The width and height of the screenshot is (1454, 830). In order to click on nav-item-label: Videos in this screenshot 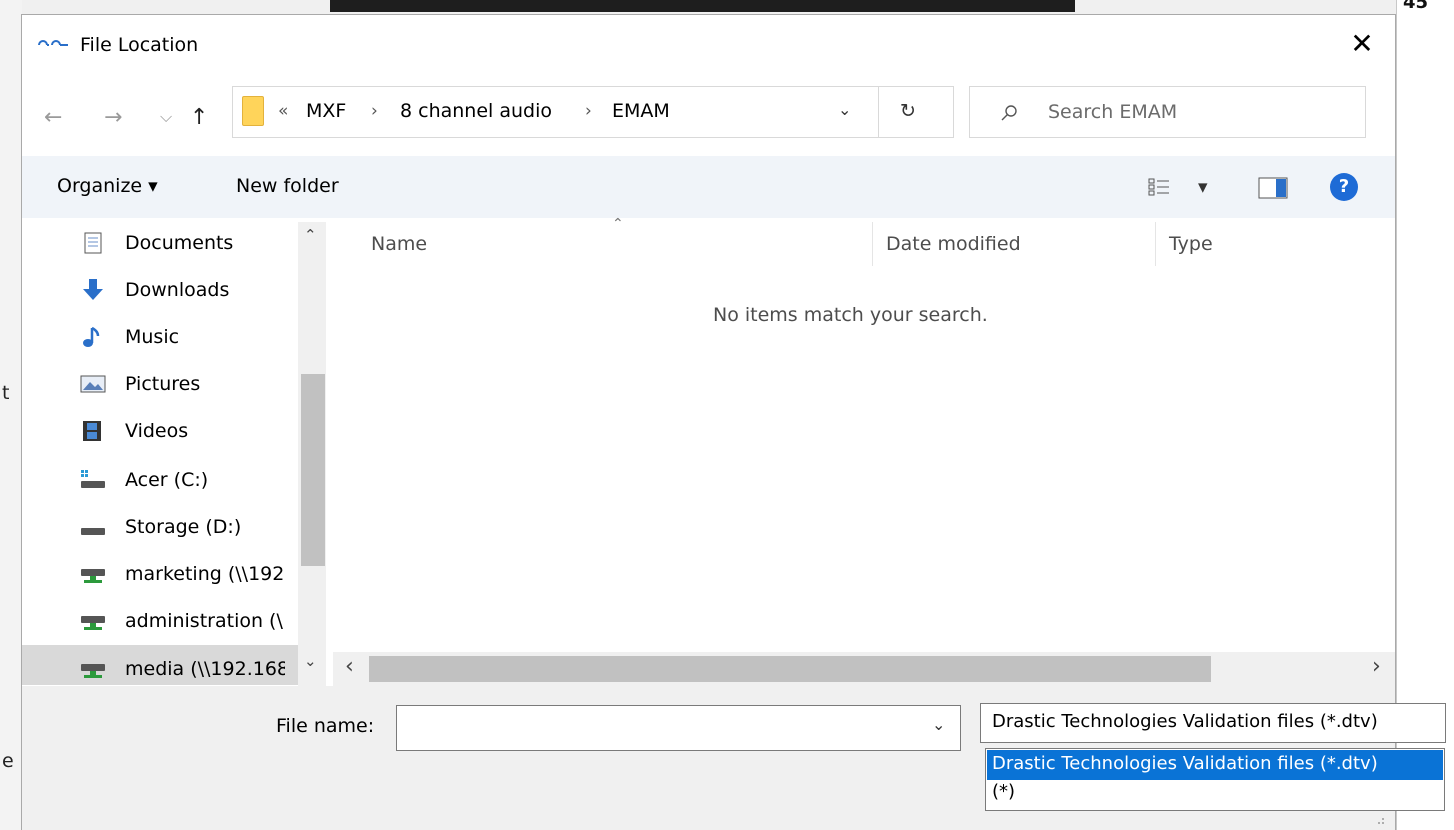, I will do `click(157, 431)`.